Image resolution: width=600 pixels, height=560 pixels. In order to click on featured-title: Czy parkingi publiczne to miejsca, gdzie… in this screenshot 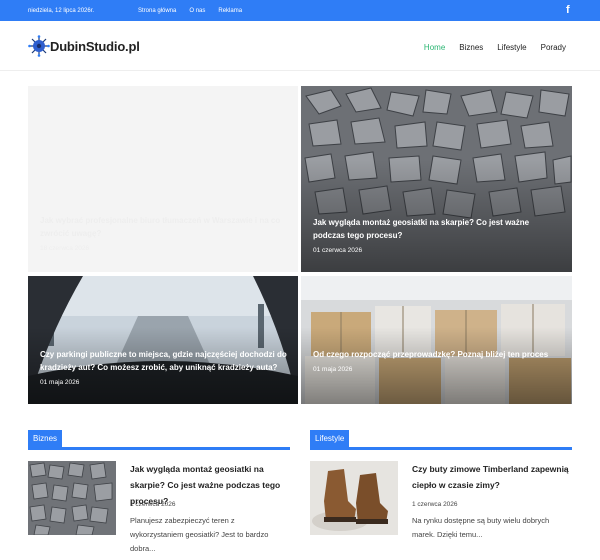, I will do `click(164, 361)`.